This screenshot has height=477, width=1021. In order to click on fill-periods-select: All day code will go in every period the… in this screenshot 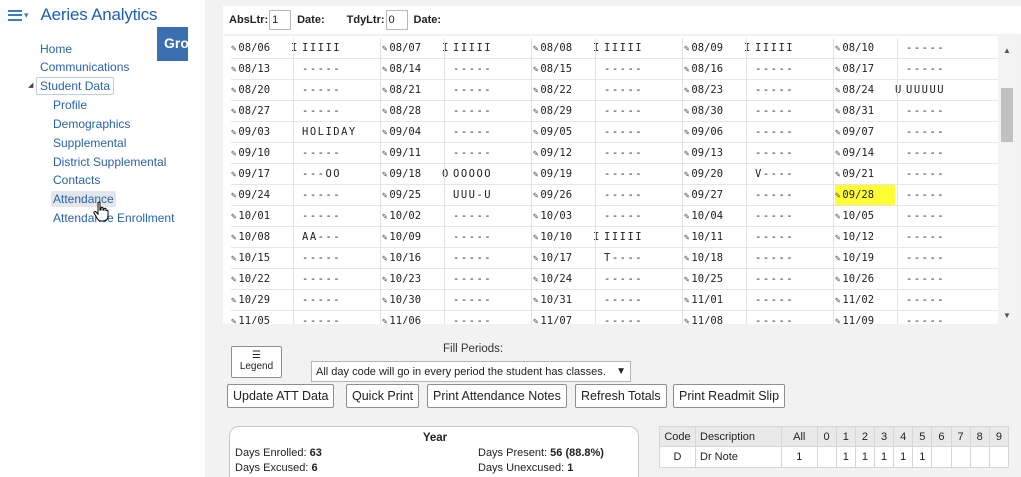, I will do `click(471, 371)`.